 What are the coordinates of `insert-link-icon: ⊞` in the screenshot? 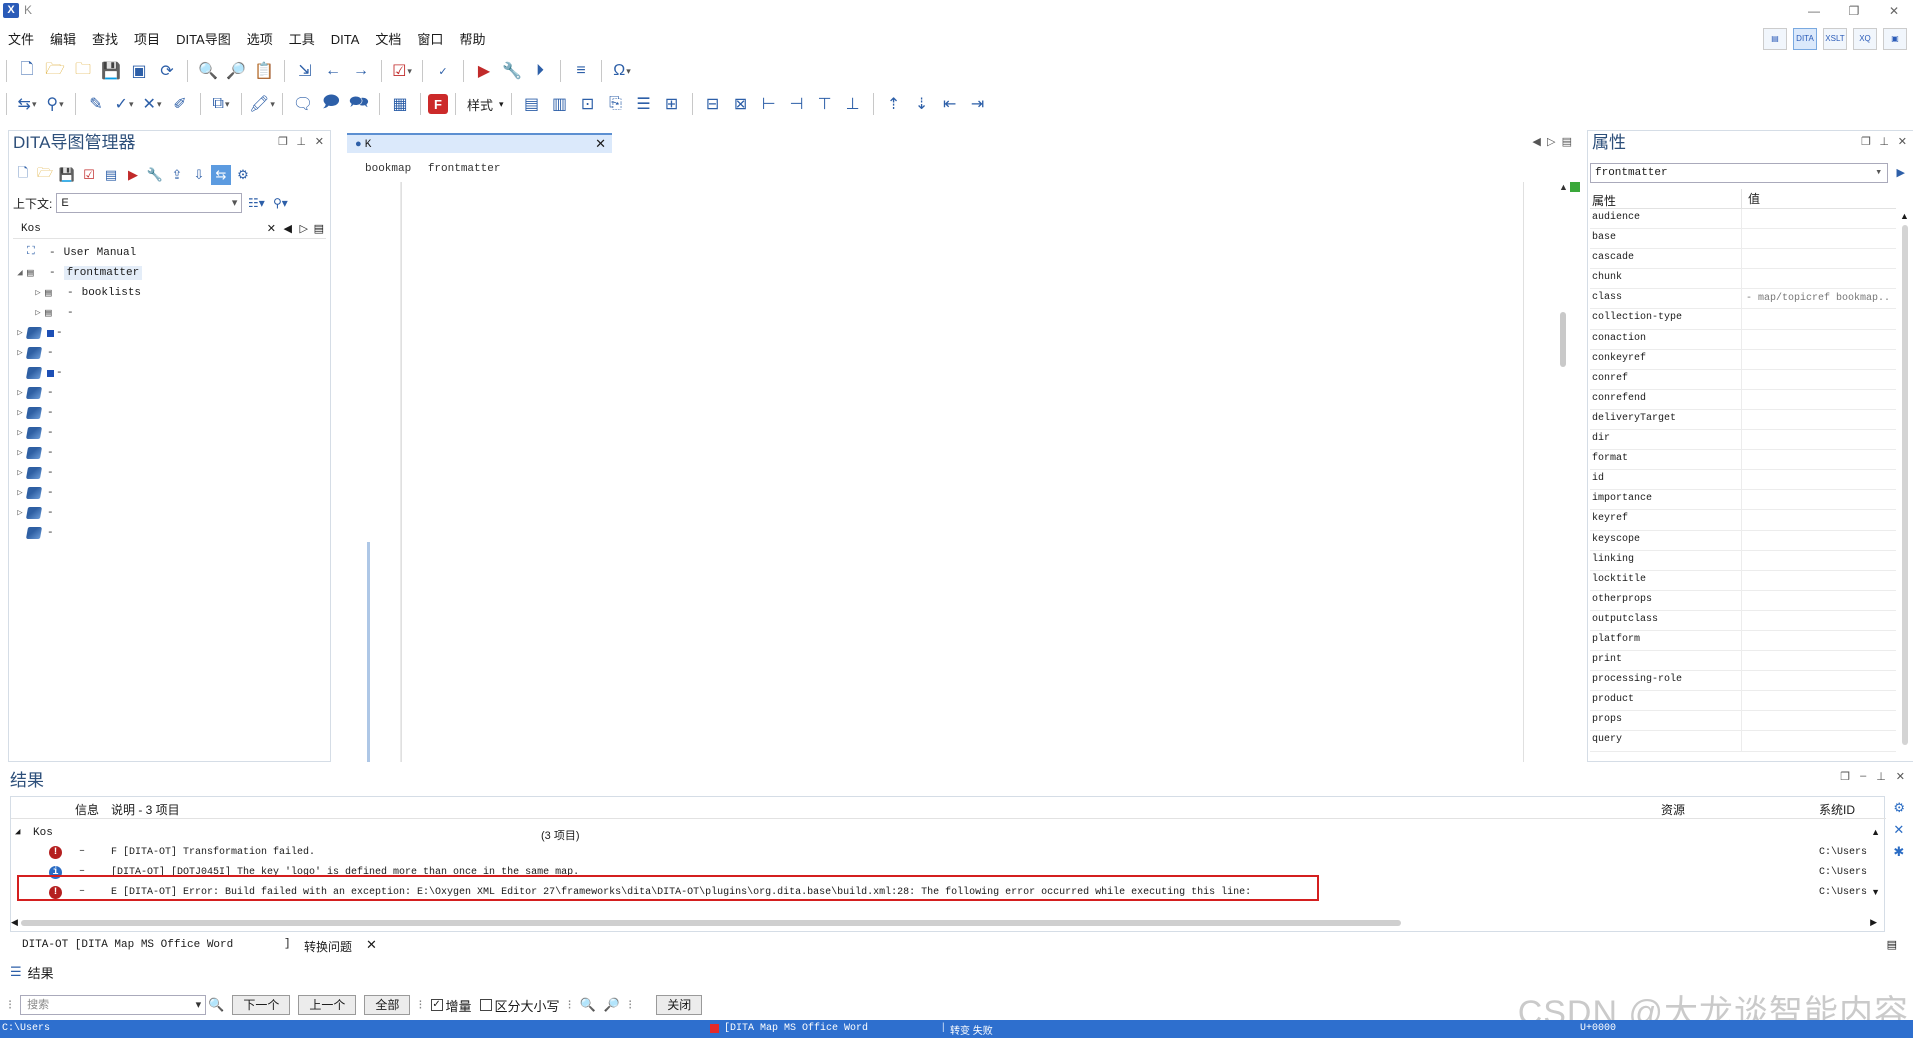 It's located at (672, 104).